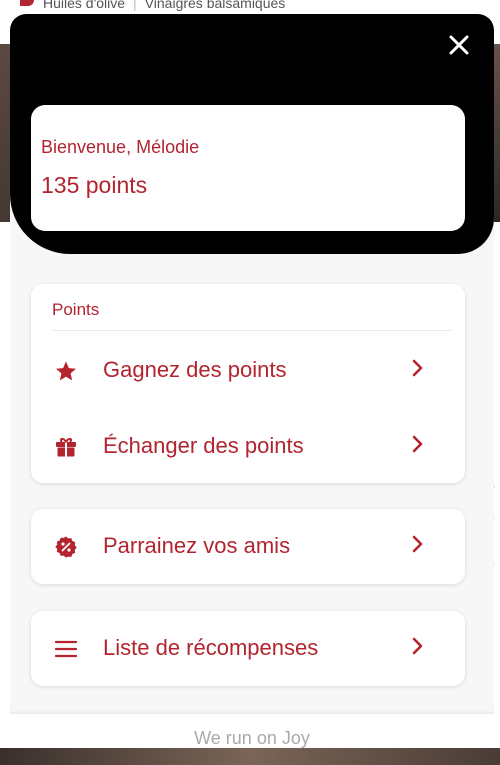 The height and width of the screenshot is (765, 500). What do you see at coordinates (120, 147) in the screenshot?
I see `welcome-message: Bienvenue, Mélodie` at bounding box center [120, 147].